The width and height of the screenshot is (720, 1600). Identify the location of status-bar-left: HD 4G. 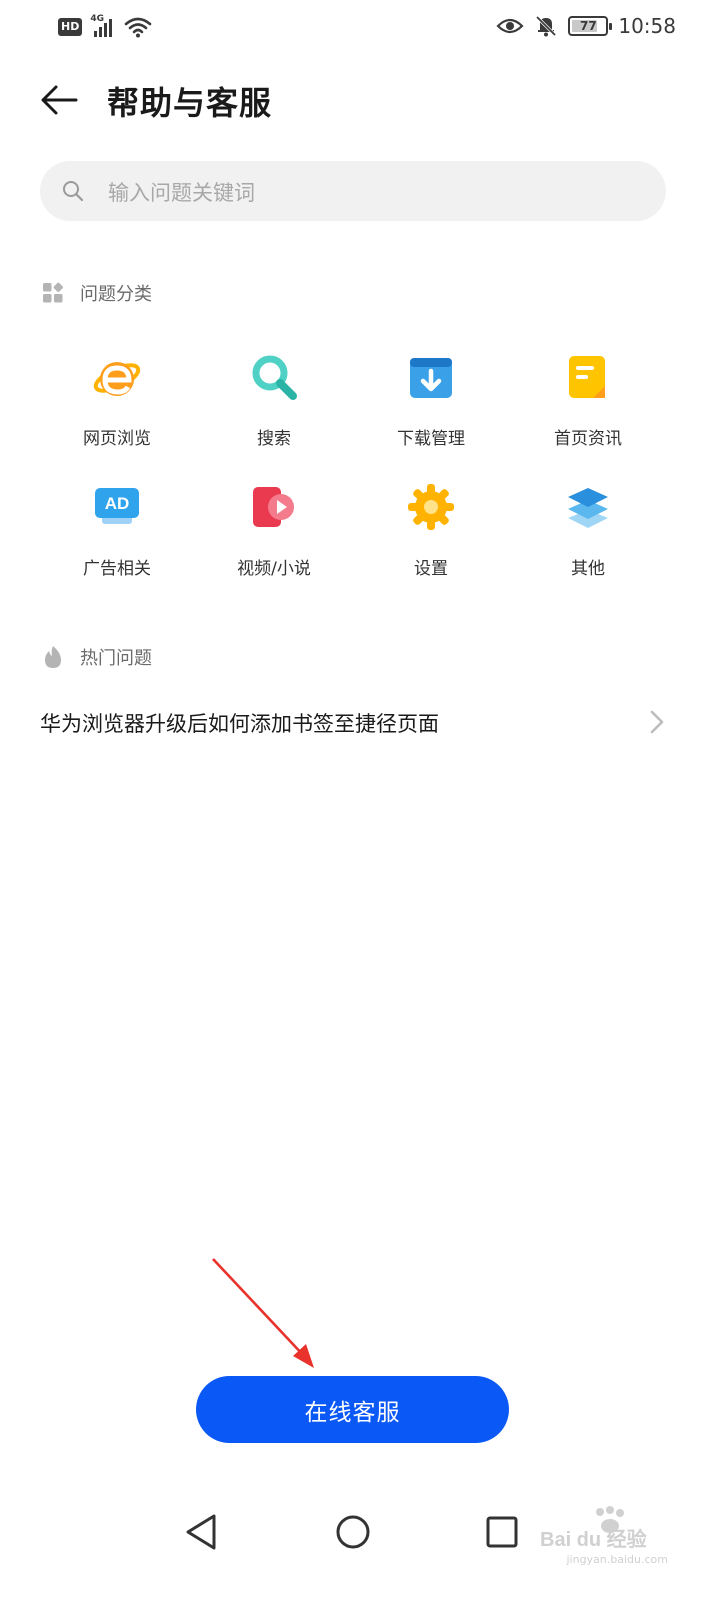
(105, 27).